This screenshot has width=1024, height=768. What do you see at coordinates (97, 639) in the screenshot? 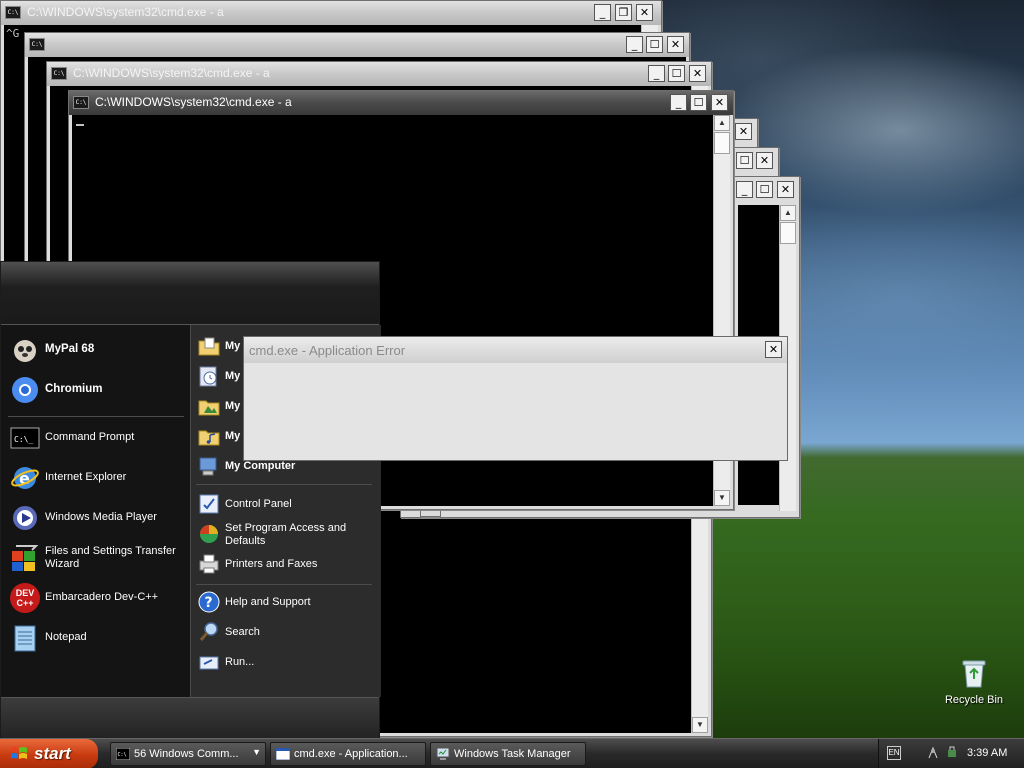
I see `start-item-notepad: Notepad` at bounding box center [97, 639].